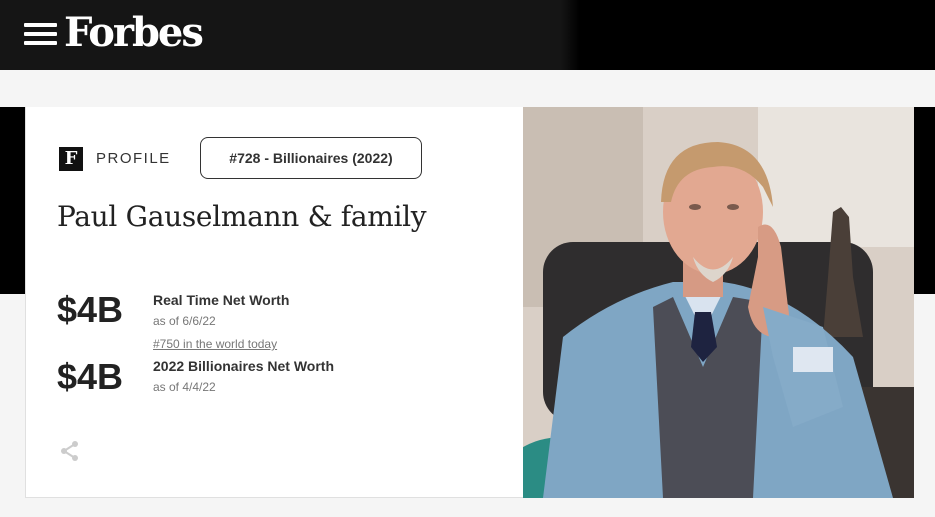  I want to click on decorative-stripe-left, so click(13, 200).